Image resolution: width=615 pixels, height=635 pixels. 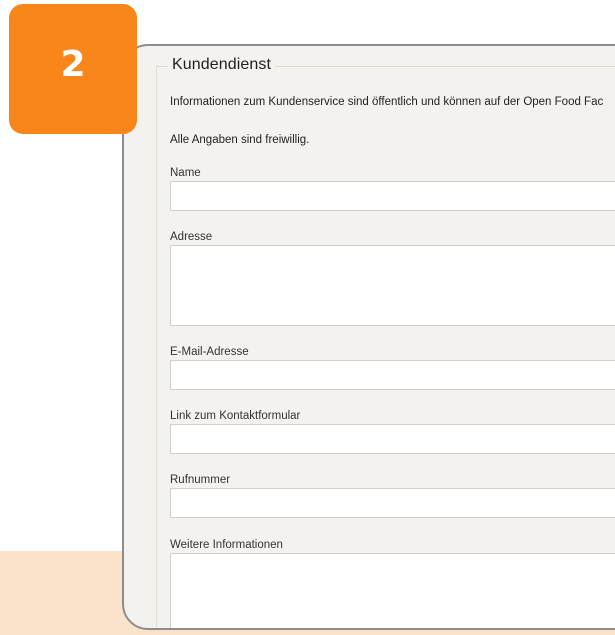 I want to click on phone-input, so click(x=392, y=503).